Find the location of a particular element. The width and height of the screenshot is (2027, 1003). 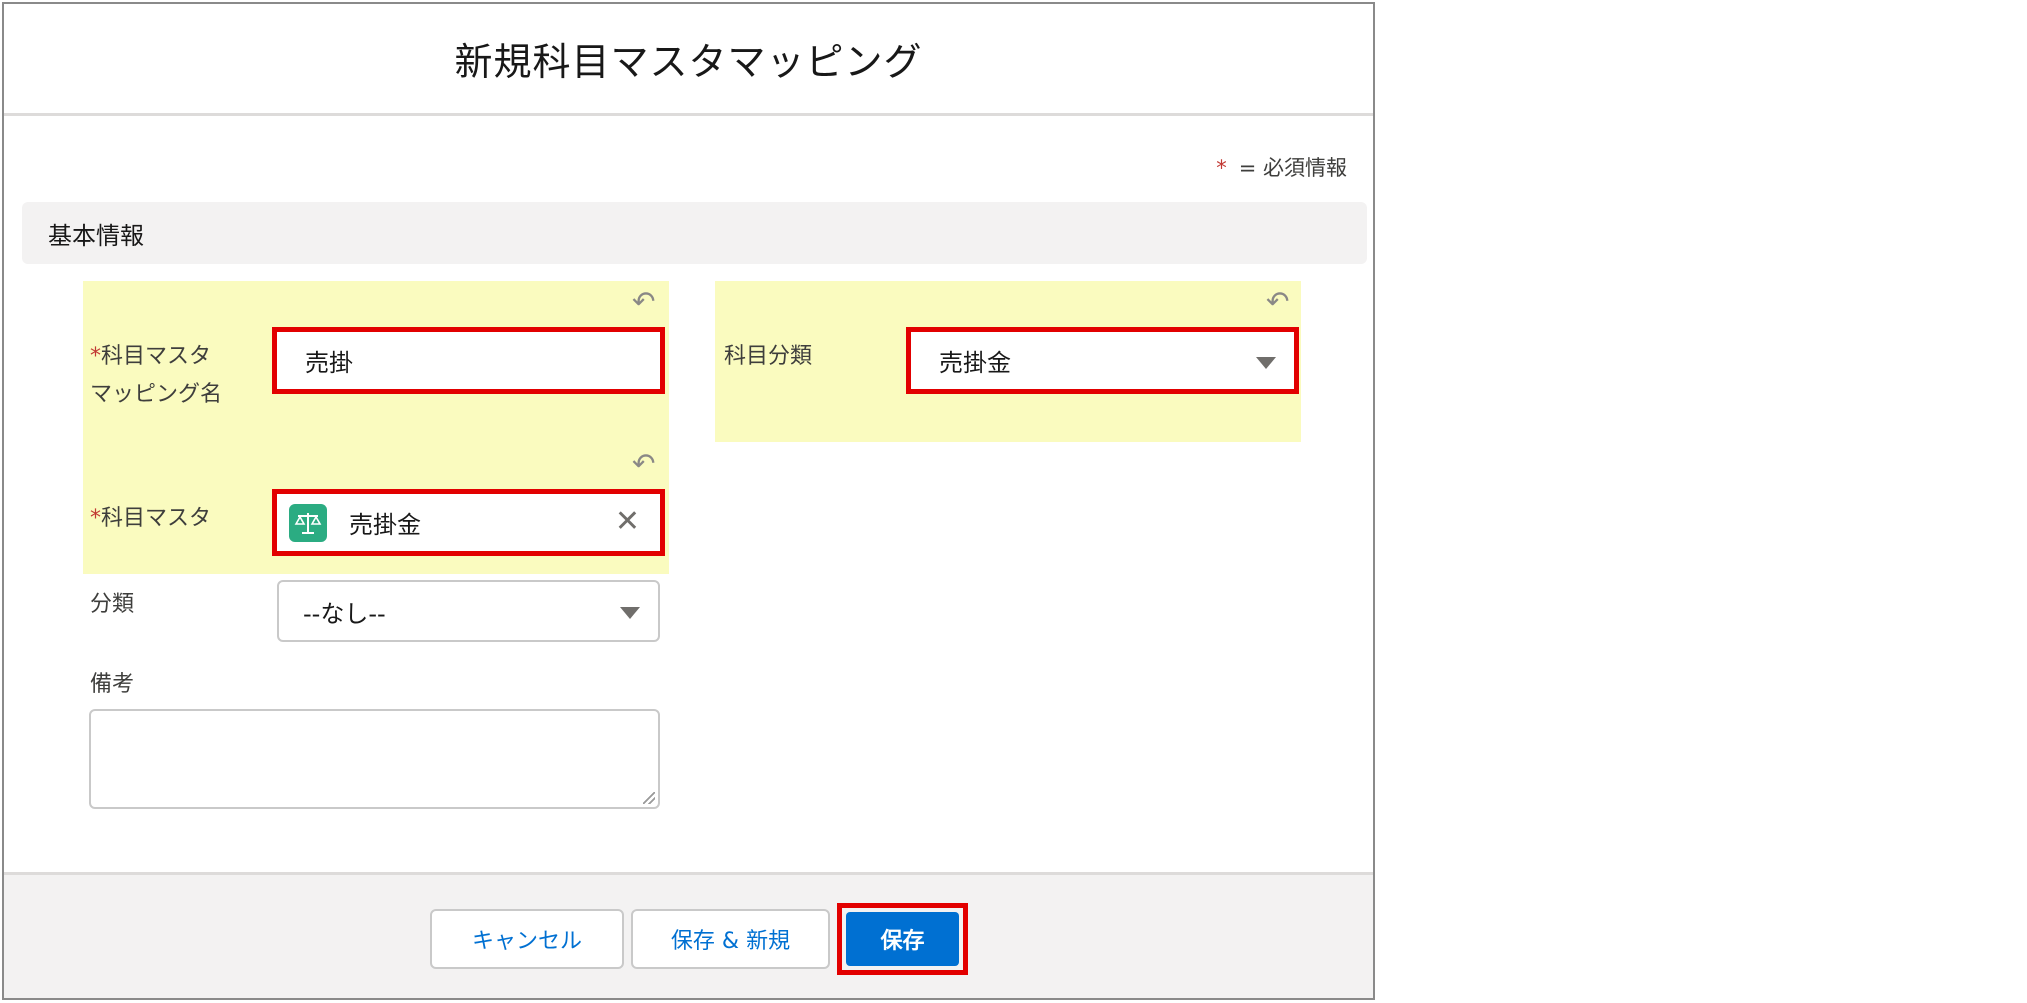

notes-label-text: 備考 is located at coordinates (112, 684).